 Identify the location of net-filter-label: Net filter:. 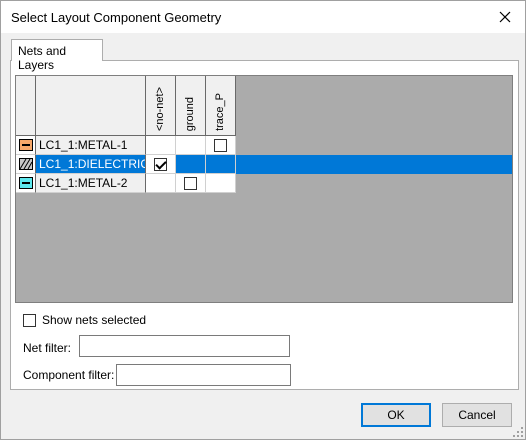
(47, 348).